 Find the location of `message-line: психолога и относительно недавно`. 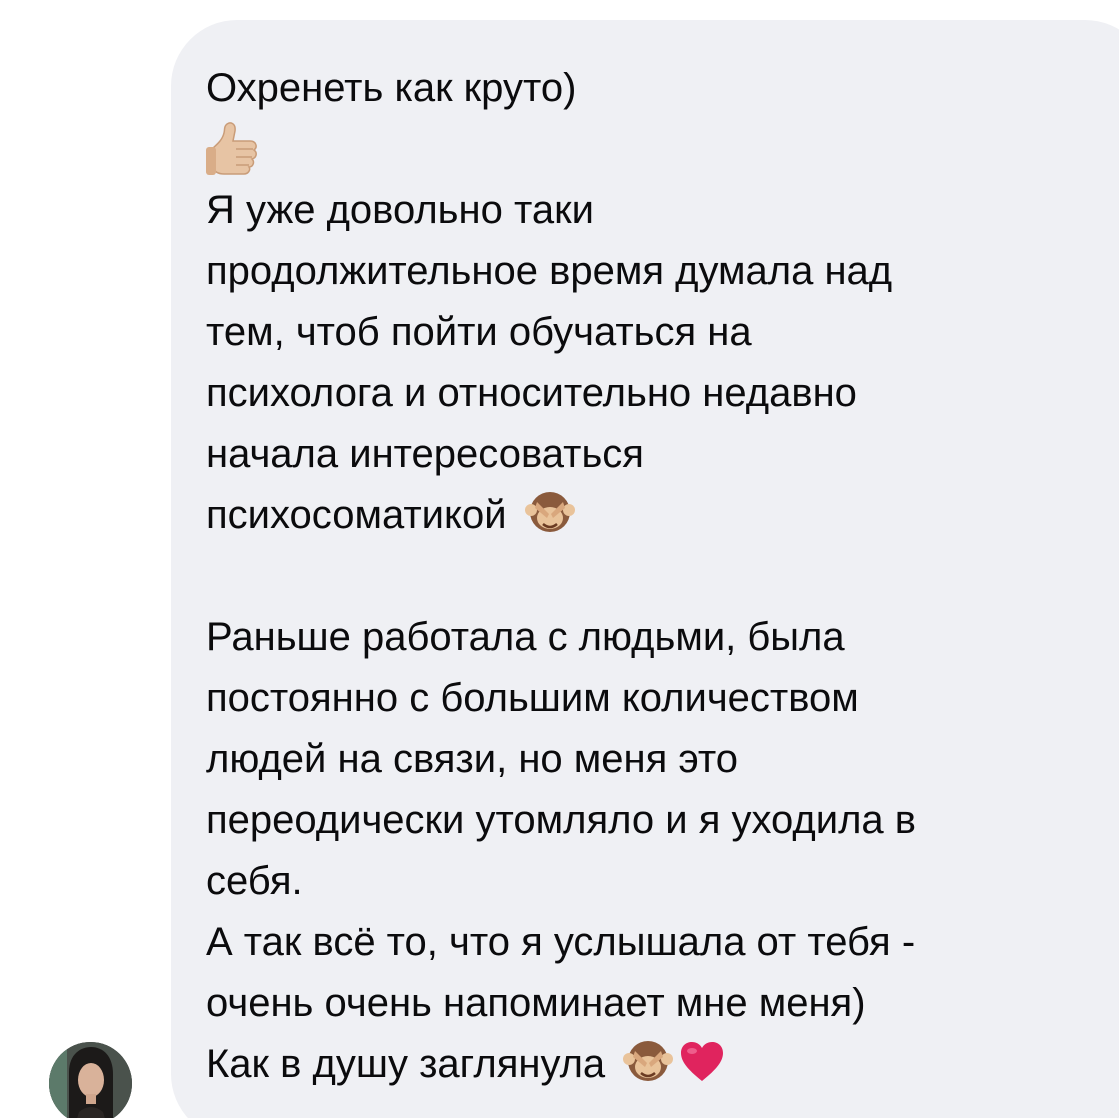

message-line: психолога и относительно недавно is located at coordinates (531, 393).